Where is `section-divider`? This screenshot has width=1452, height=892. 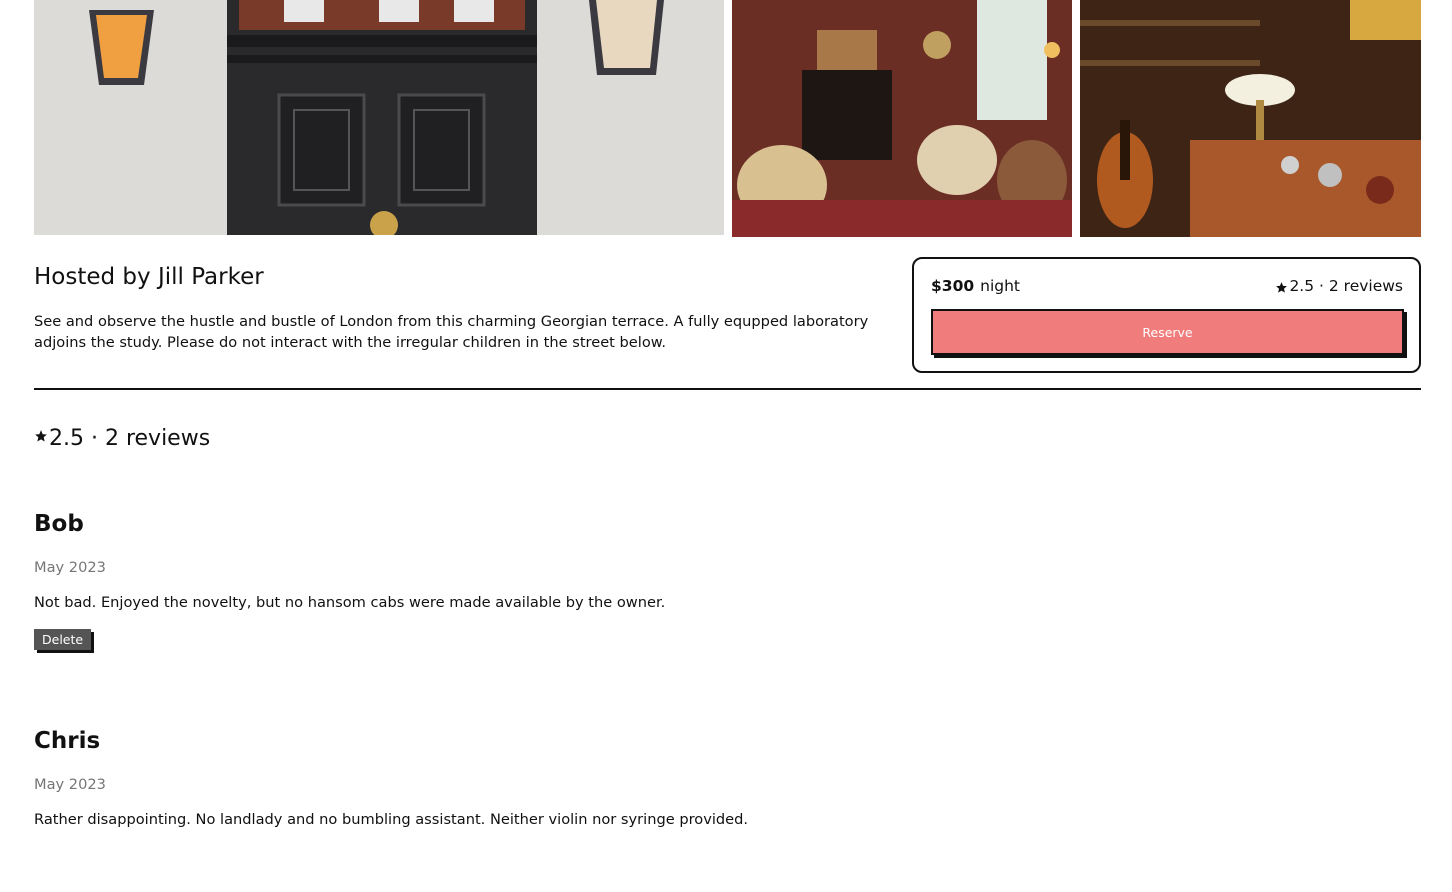 section-divider is located at coordinates (727, 389).